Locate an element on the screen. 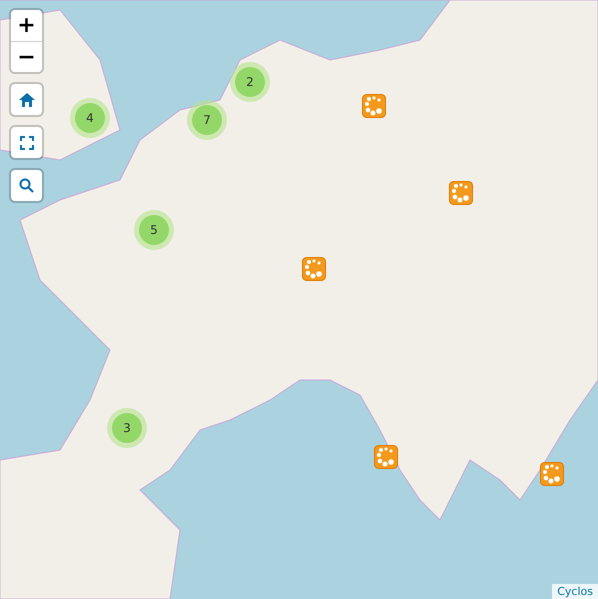 The image size is (598, 599). fullscreen-icon is located at coordinates (27, 143).